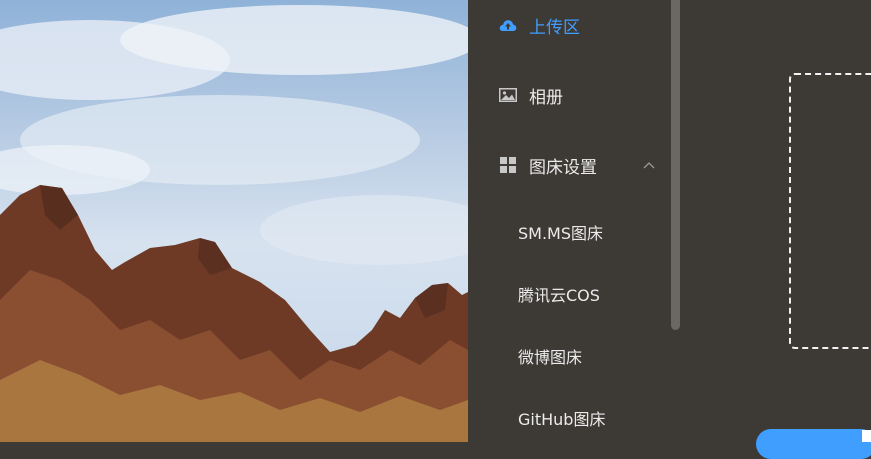 This screenshot has height=459, width=871. Describe the element at coordinates (559, 295) in the screenshot. I see `submenu-item-label: 腾讯云COS` at that location.